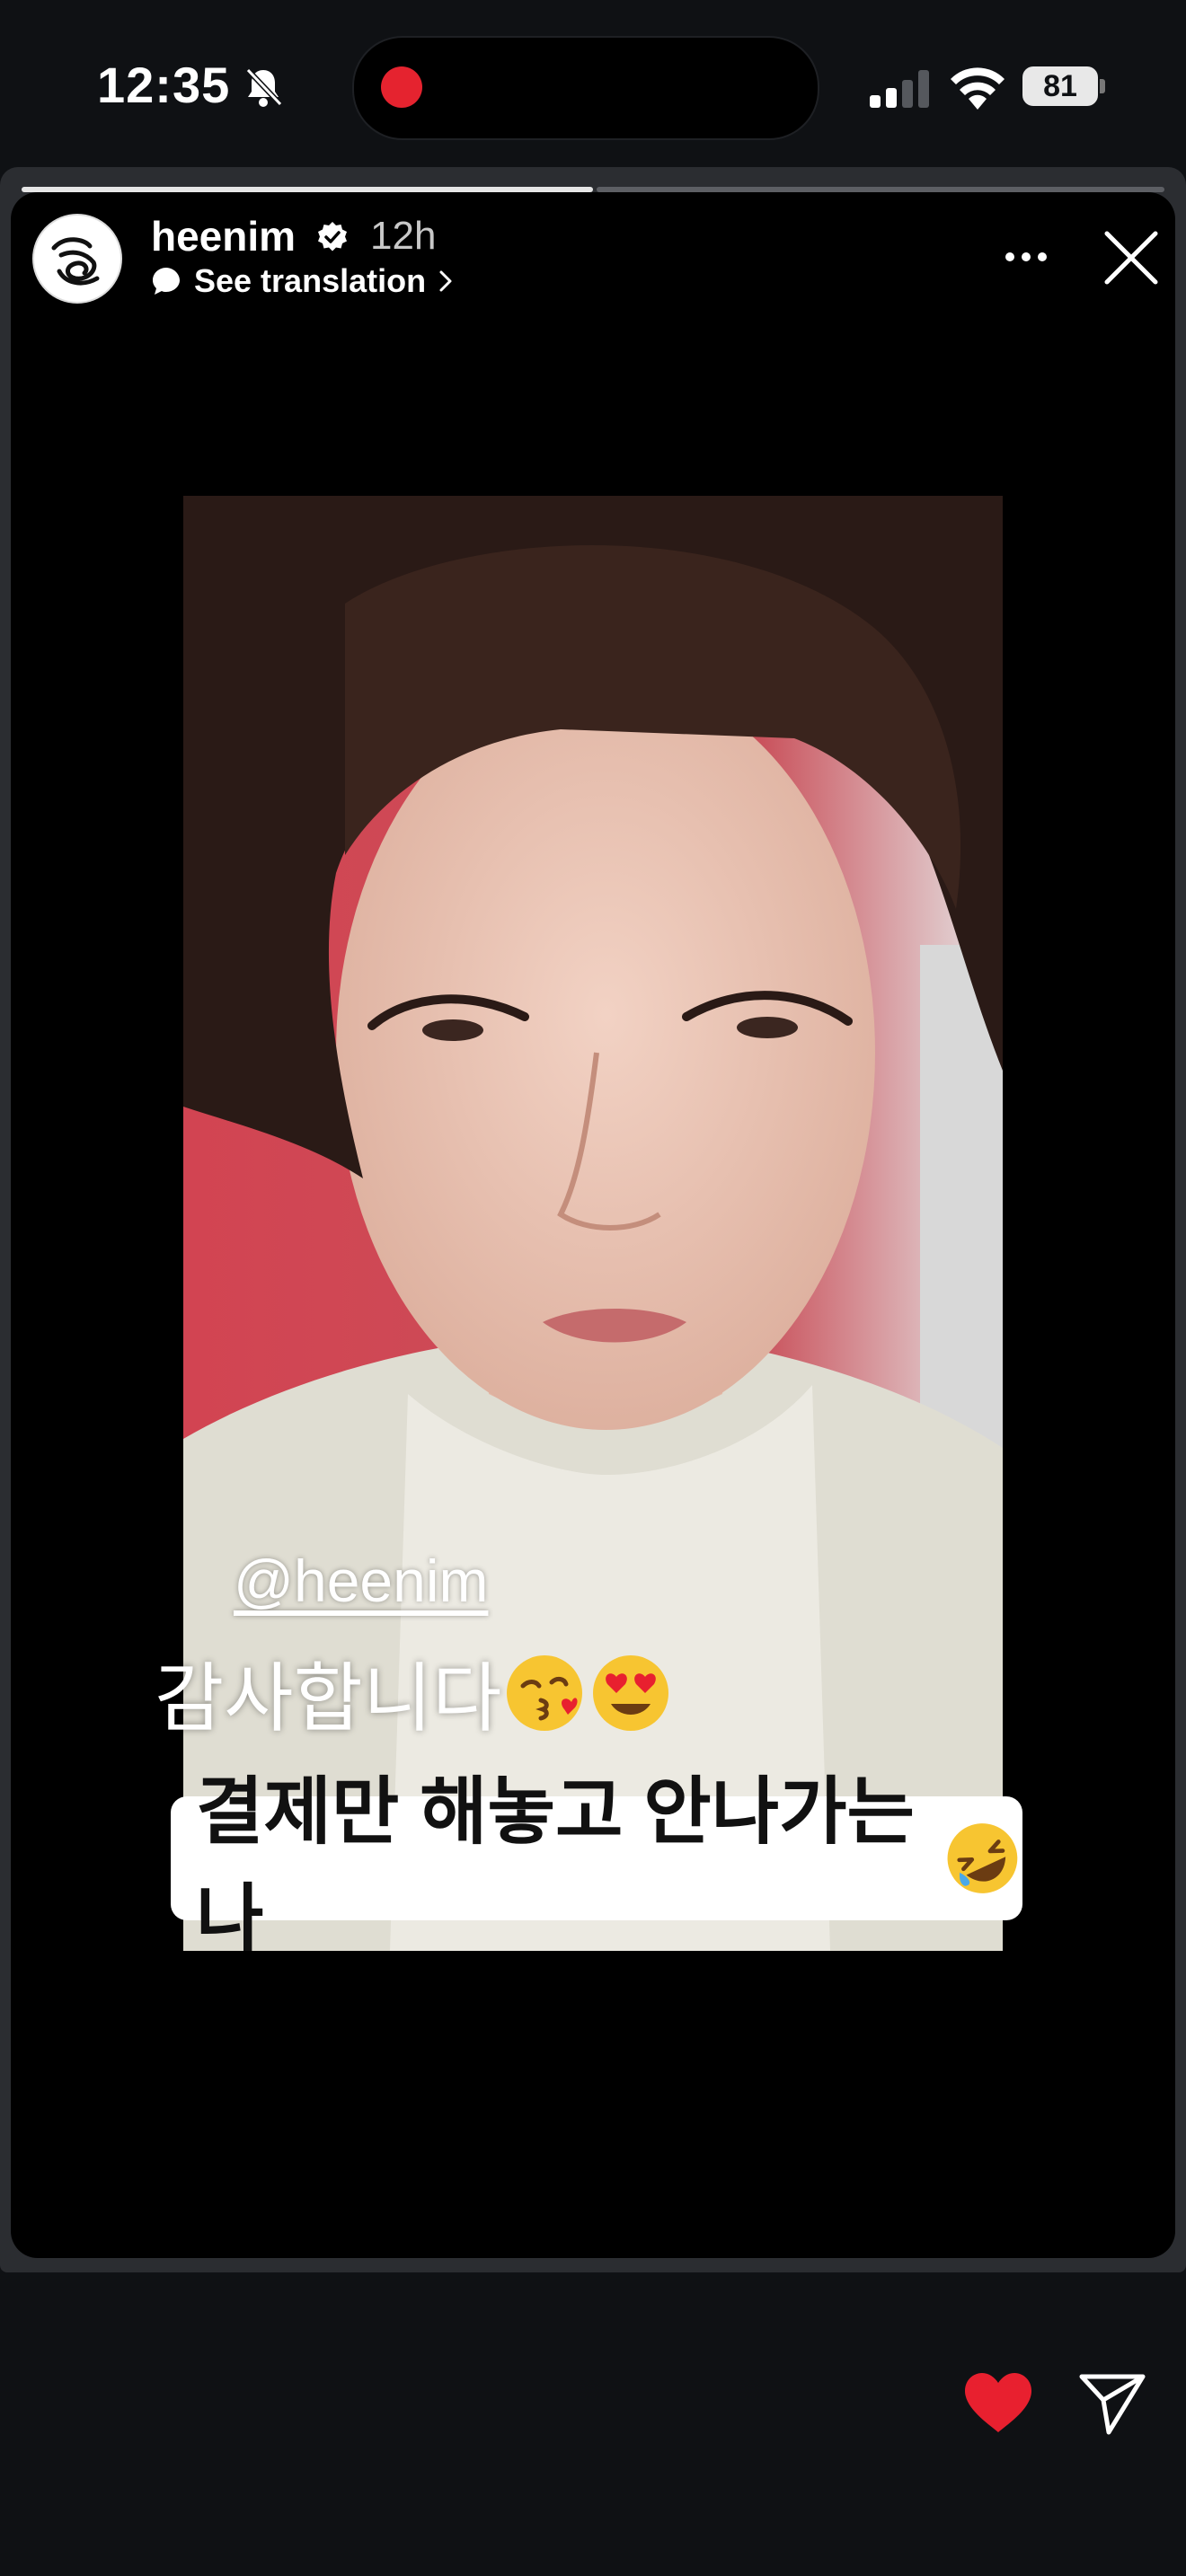 Image resolution: width=1186 pixels, height=2576 pixels. Describe the element at coordinates (982, 1858) in the screenshot. I see `rofl-emoji` at that location.